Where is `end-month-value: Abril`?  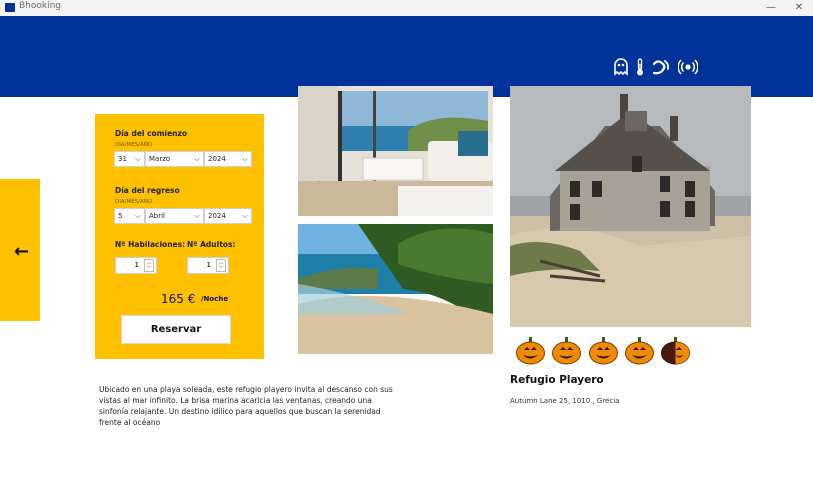
end-month-value: Abril is located at coordinates (157, 216).